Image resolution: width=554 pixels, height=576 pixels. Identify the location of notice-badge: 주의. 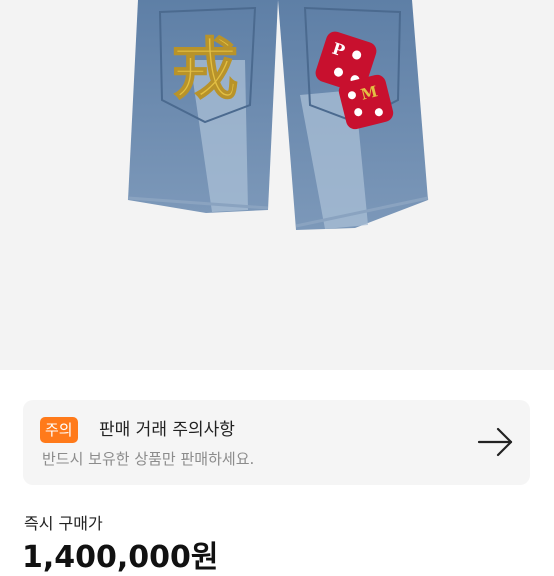
(59, 430).